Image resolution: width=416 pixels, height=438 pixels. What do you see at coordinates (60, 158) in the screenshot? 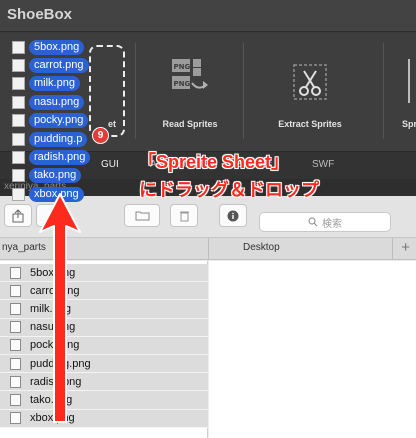
I see `dragged-item-label: radish.png` at bounding box center [60, 158].